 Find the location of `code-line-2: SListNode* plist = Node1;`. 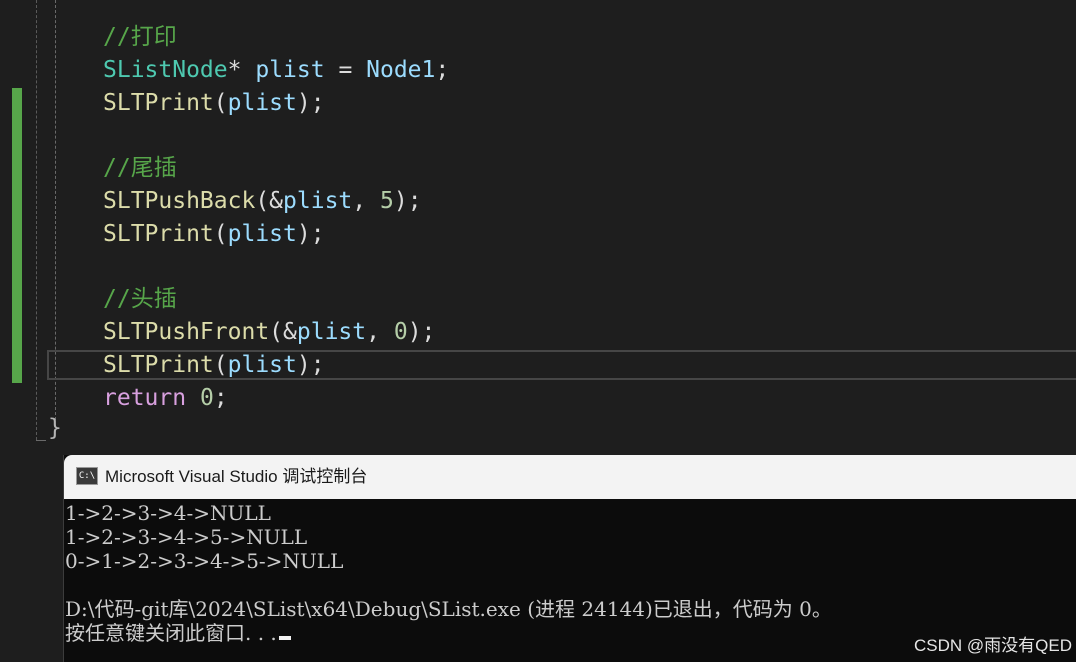

code-line-2: SListNode* plist = Node1; is located at coordinates (276, 70).